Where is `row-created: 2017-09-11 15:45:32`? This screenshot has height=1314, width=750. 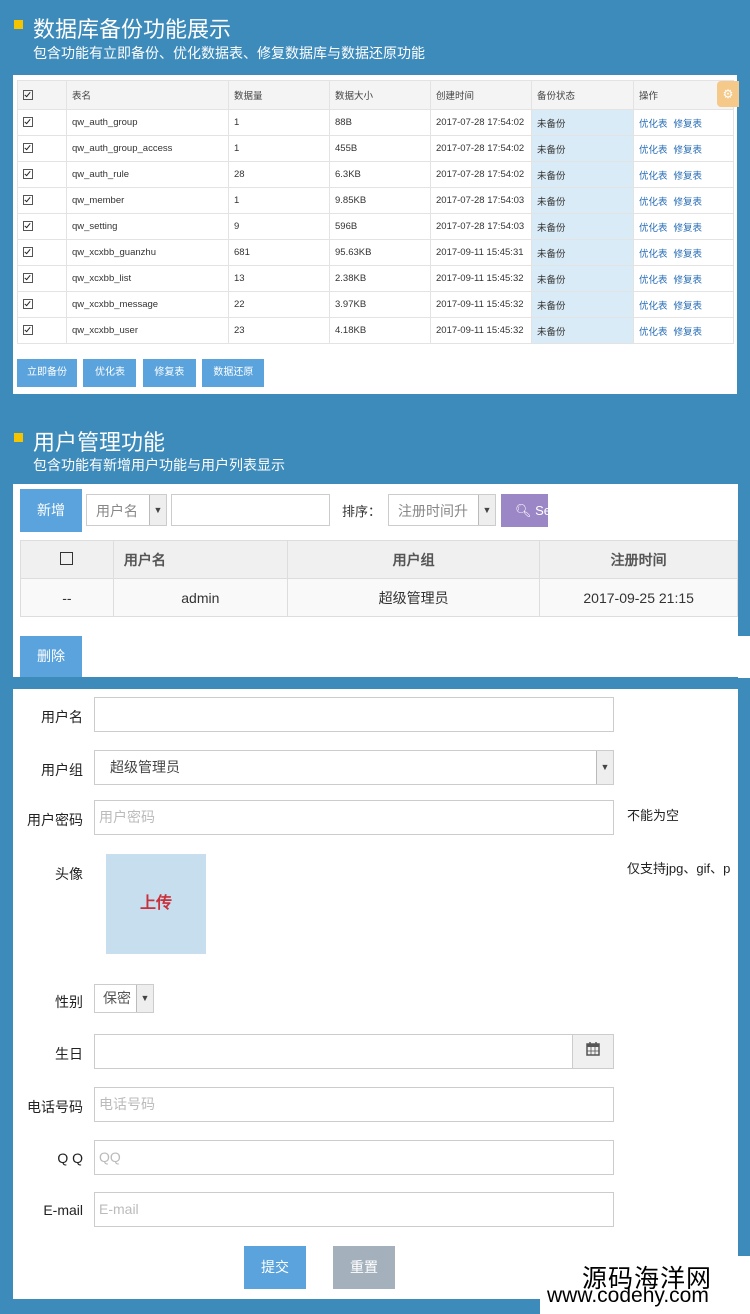
row-created: 2017-09-11 15:45:32 is located at coordinates (481, 304).